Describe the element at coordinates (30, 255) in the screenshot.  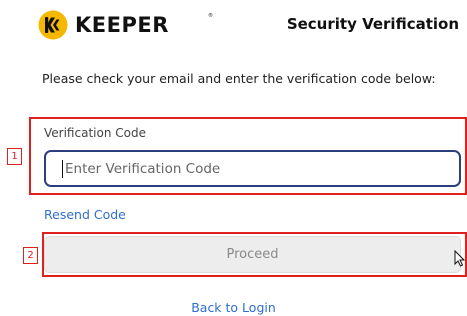
I see `annotation-number-2: 2` at that location.